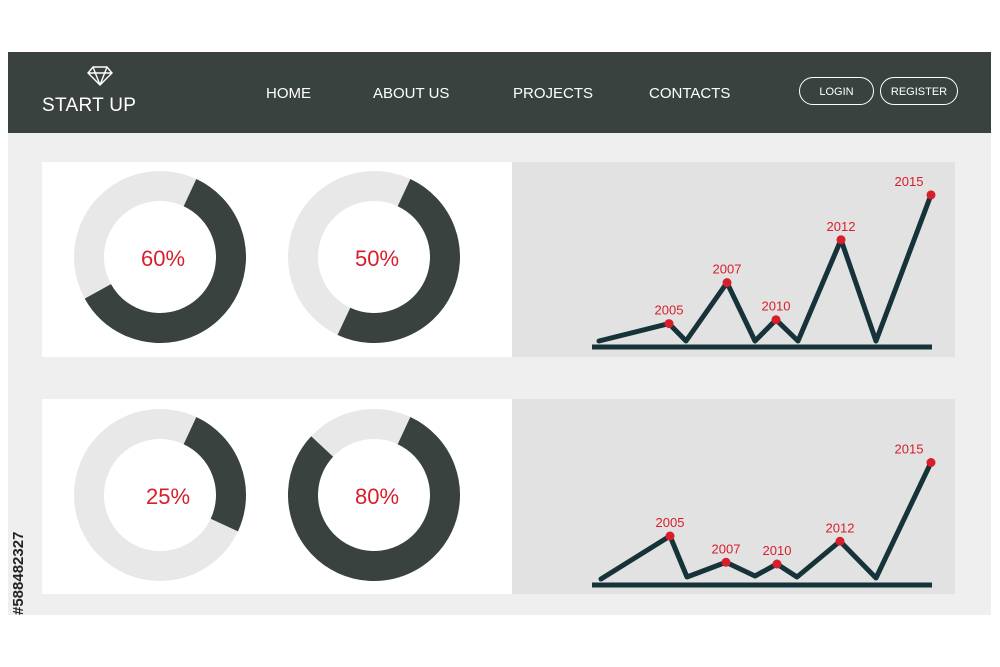 Image resolution: width=1000 pixels, height=667 pixels. I want to click on brand-name: START UP, so click(89, 106).